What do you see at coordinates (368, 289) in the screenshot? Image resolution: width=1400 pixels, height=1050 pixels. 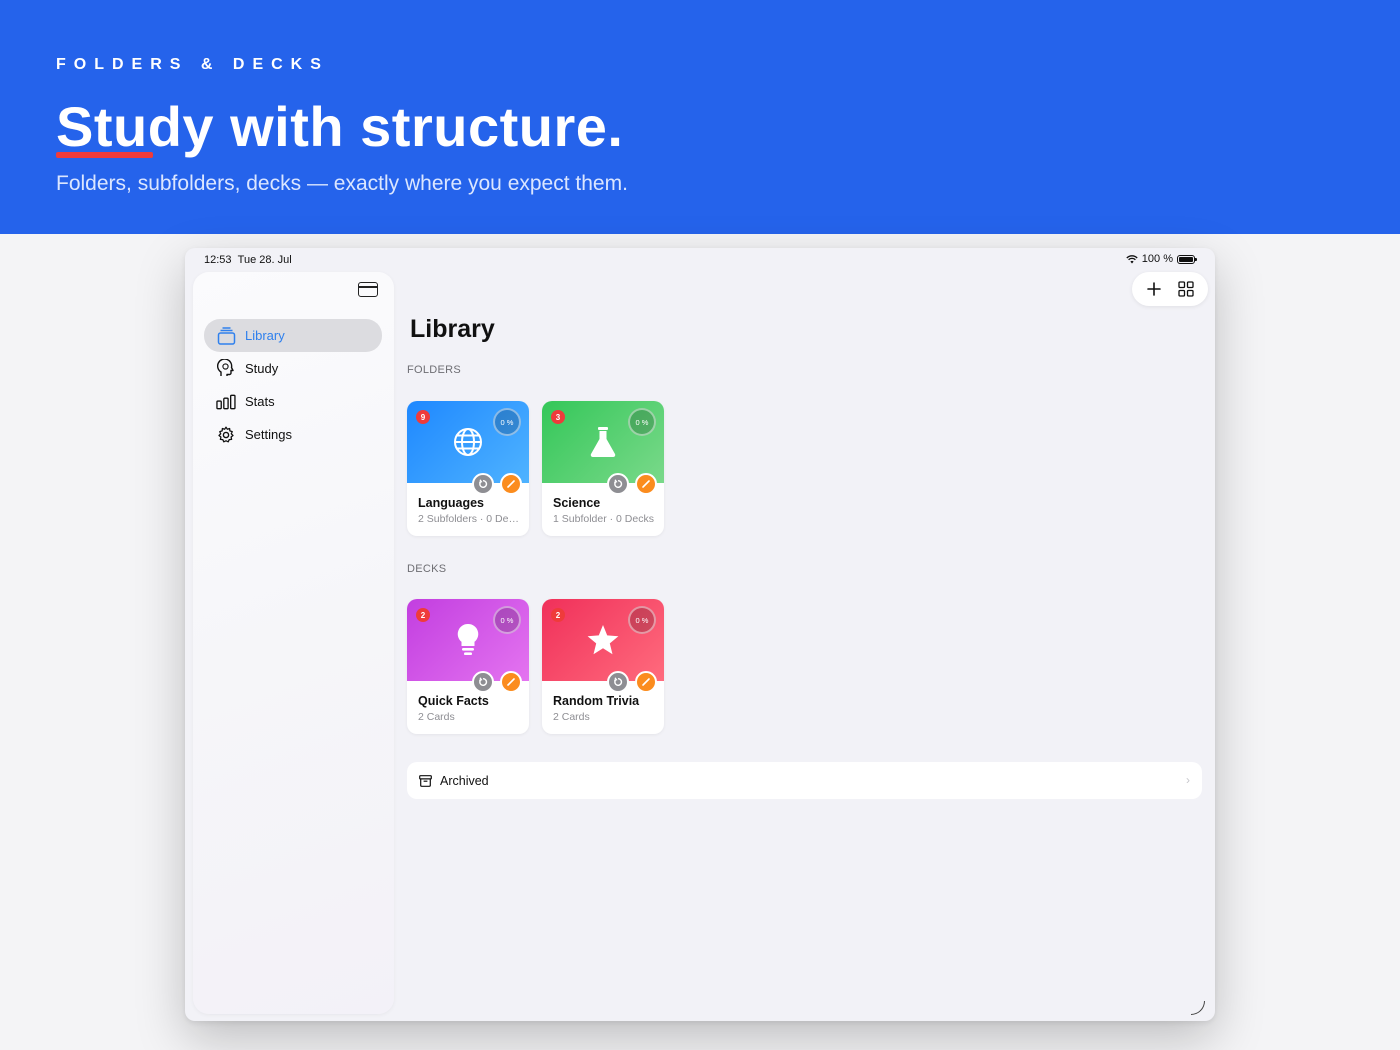 I see `sidebar-toggle-icon` at bounding box center [368, 289].